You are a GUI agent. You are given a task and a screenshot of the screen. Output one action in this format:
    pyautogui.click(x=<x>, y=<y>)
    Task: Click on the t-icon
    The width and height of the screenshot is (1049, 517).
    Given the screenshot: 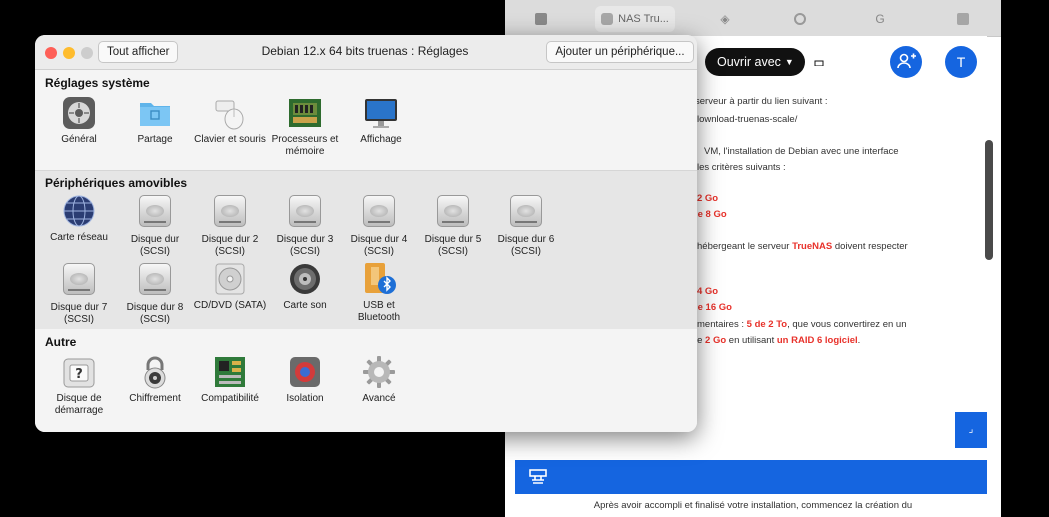 What is the action you would take?
    pyautogui.click(x=963, y=19)
    